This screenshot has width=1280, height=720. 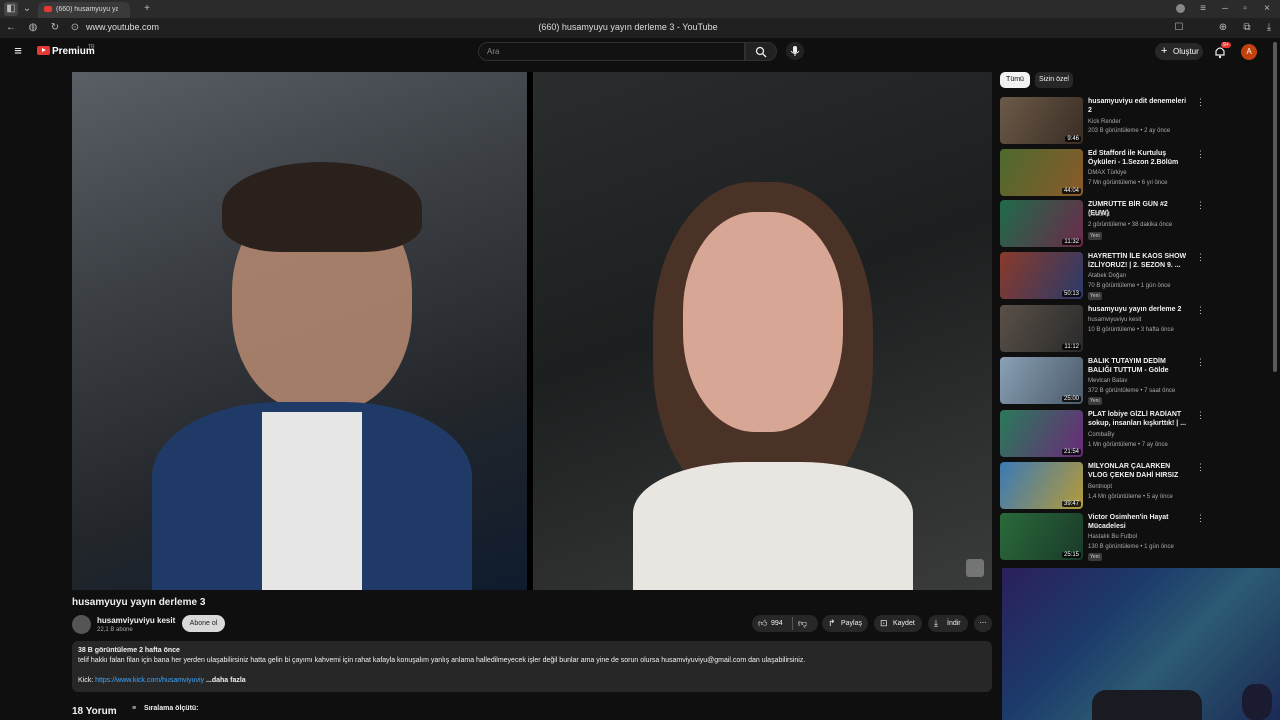 I want to click on sort-comments-button: ≡ Sıralama ölçütü:, so click(x=165, y=708).